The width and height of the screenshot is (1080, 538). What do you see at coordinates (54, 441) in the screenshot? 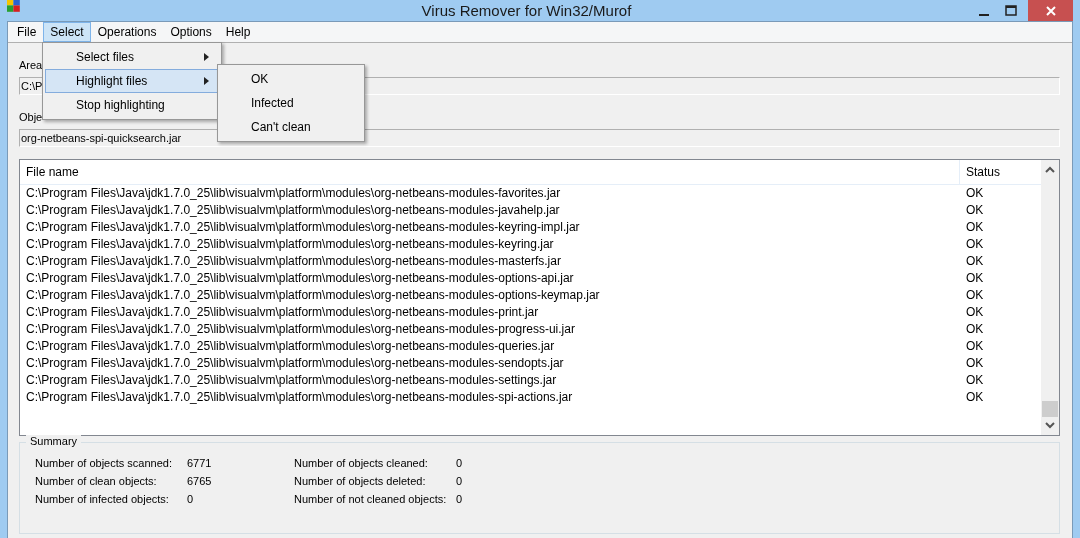
I see `group-title: Summary` at bounding box center [54, 441].